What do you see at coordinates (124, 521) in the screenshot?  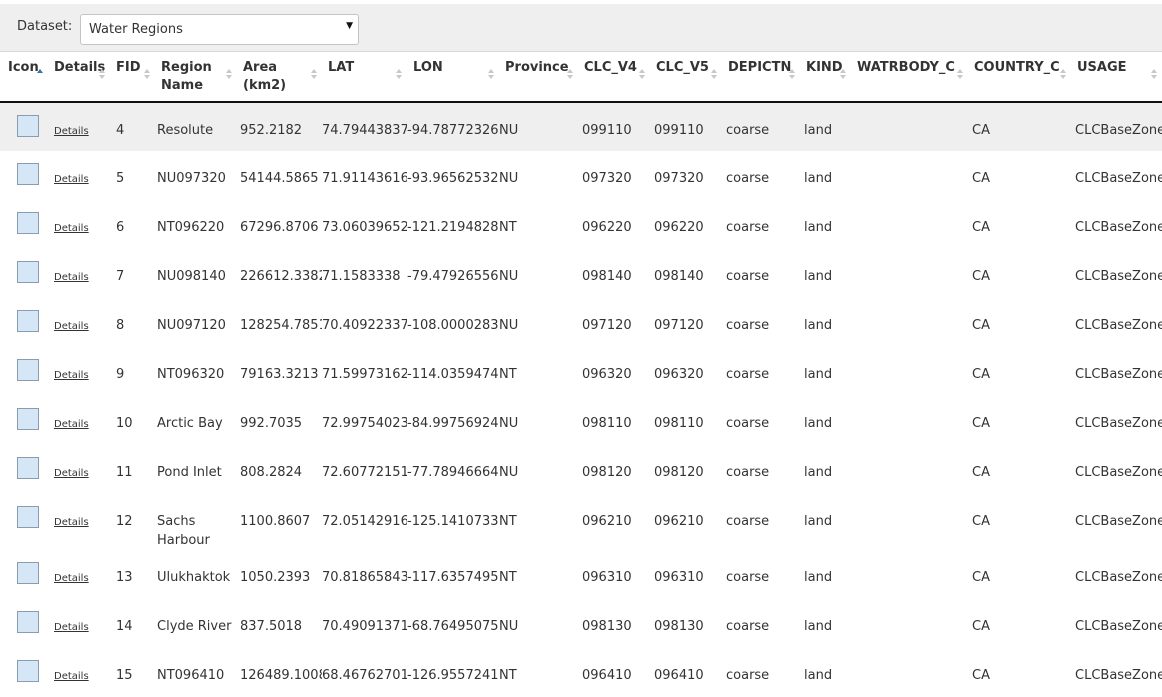 I see `cell-fid: 12` at bounding box center [124, 521].